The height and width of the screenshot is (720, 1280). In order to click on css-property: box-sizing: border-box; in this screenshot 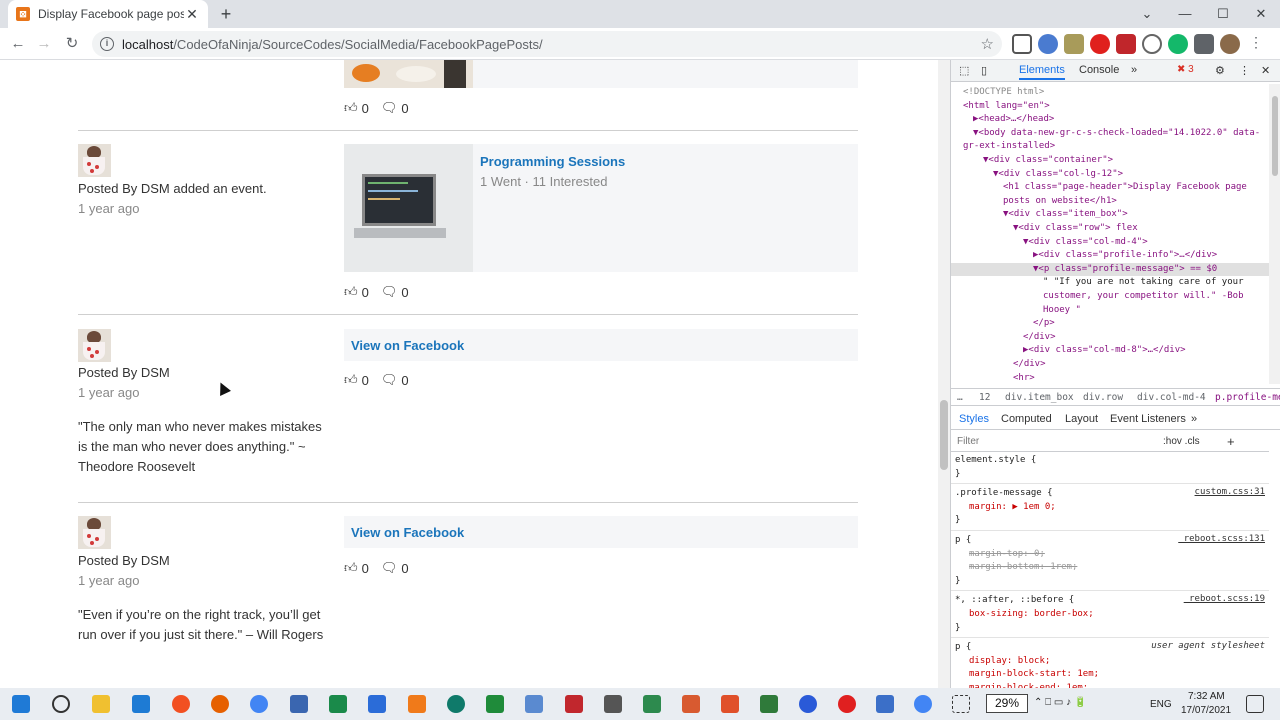, I will do `click(1031, 615)`.